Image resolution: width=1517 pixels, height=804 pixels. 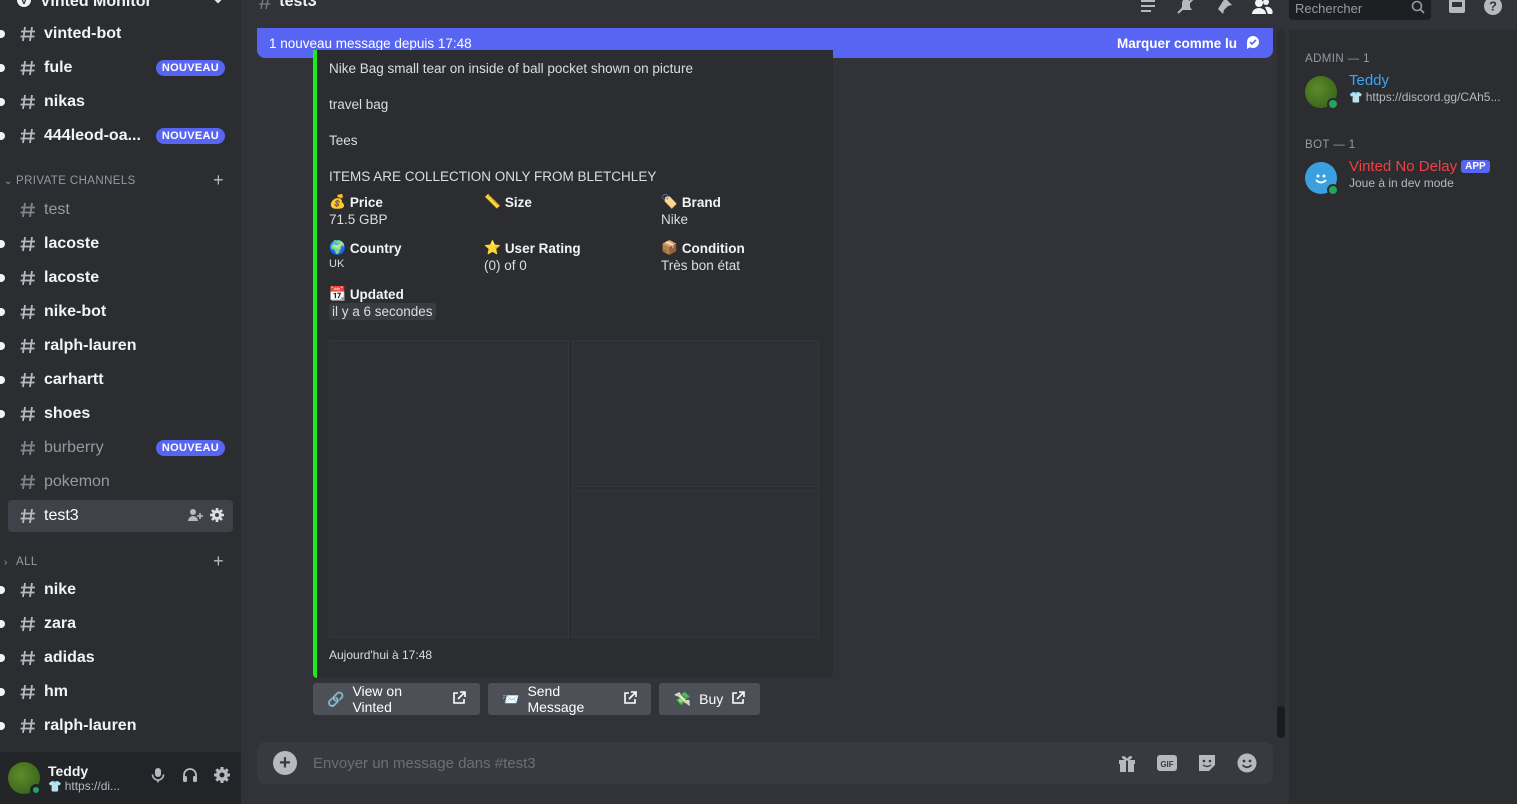 I want to click on online-status-icon, so click(x=1333, y=104).